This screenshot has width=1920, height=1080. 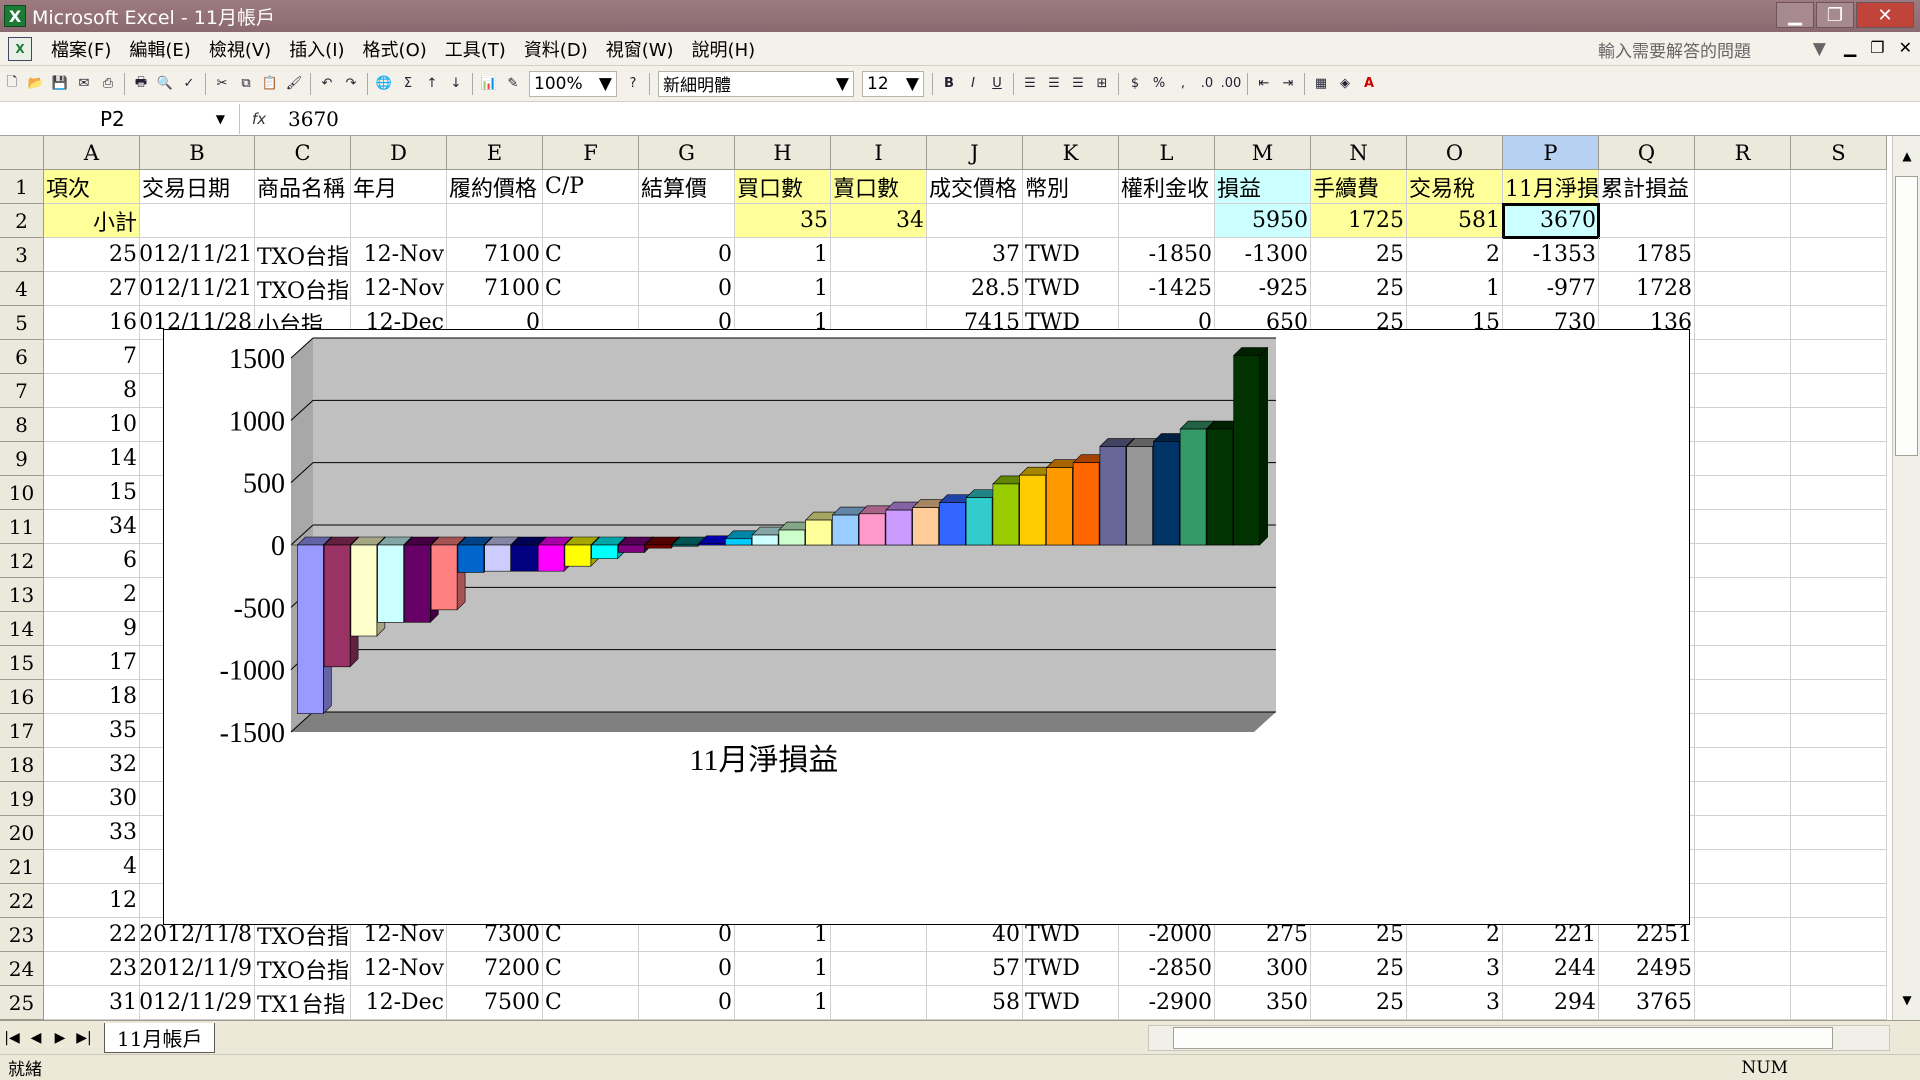 I want to click on undo-icon: ↶, so click(x=327, y=84).